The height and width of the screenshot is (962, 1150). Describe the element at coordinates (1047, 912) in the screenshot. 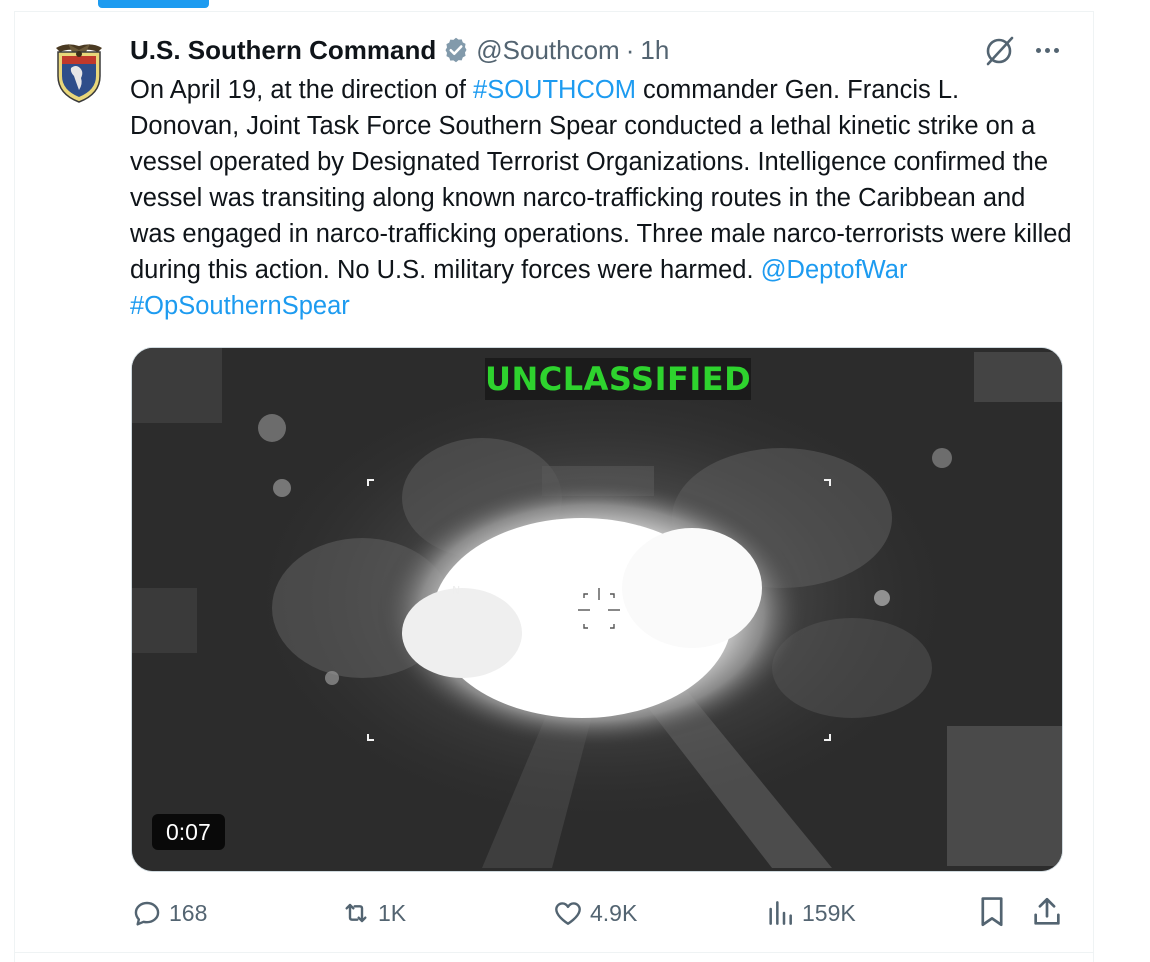

I see `share-icon` at that location.